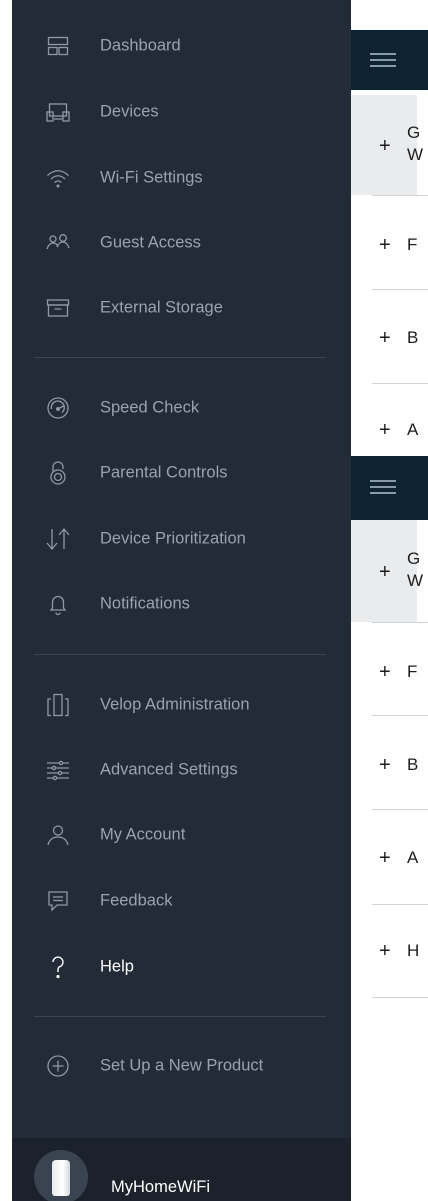 Image resolution: width=428 pixels, height=1201 pixels. I want to click on feedback-icon, so click(58, 901).